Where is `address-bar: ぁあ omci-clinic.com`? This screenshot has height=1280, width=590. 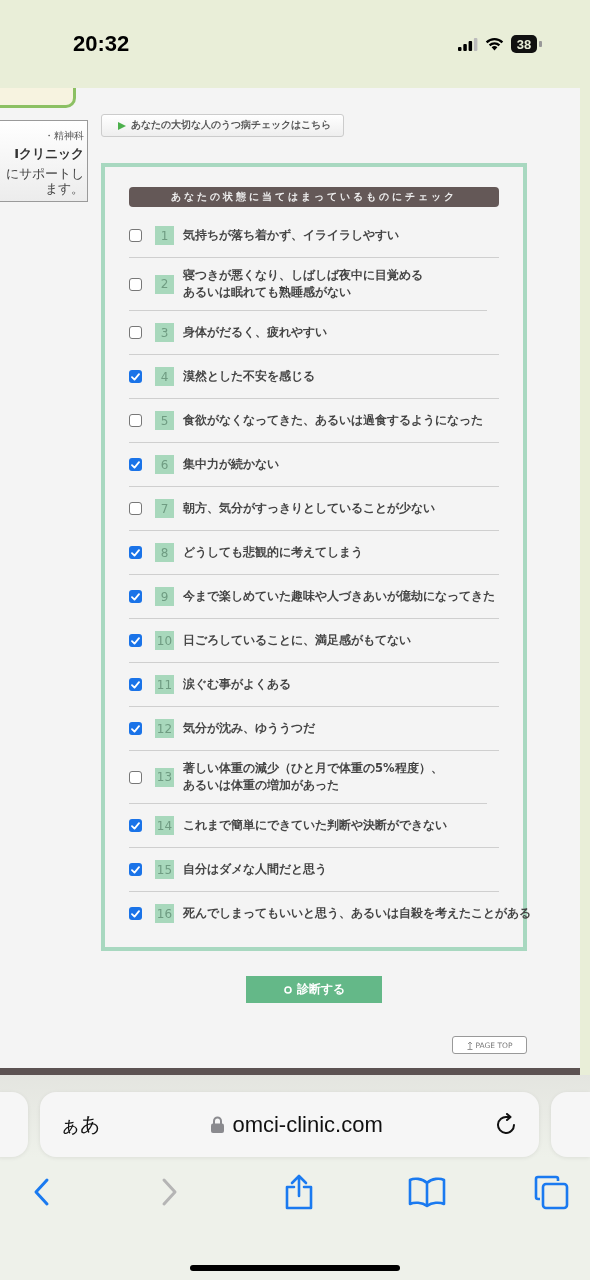
address-bar: ぁあ omci-clinic.com is located at coordinates (289, 1124).